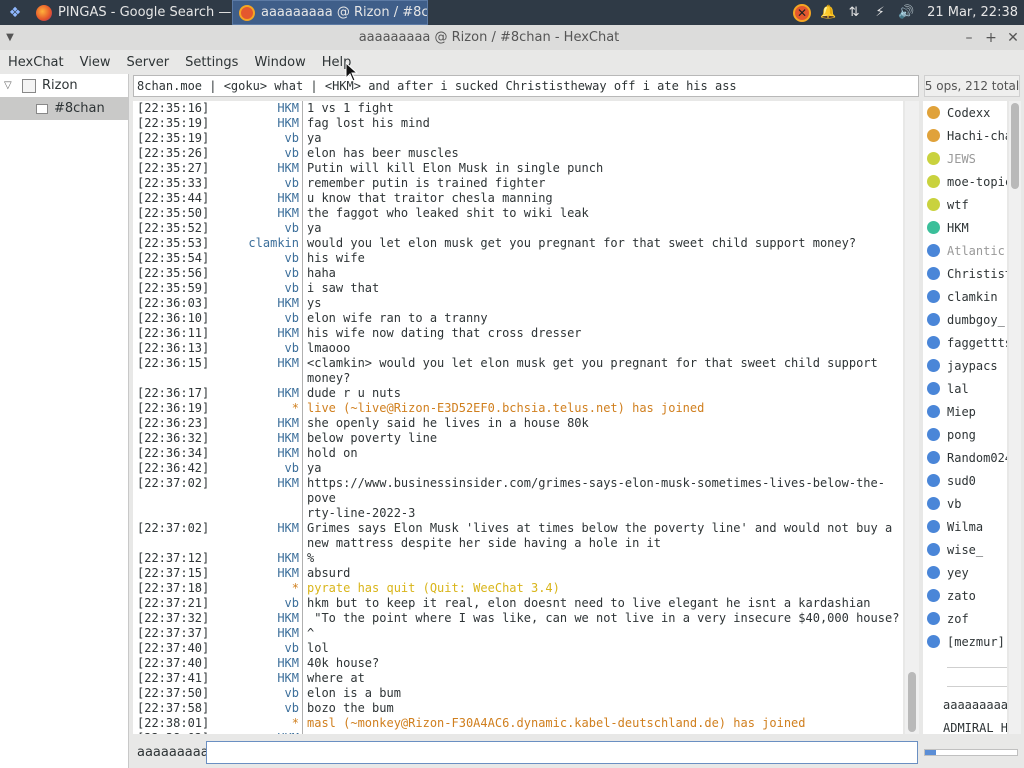  I want to click on chat-timestamp: [22:37:12], so click(173, 558).